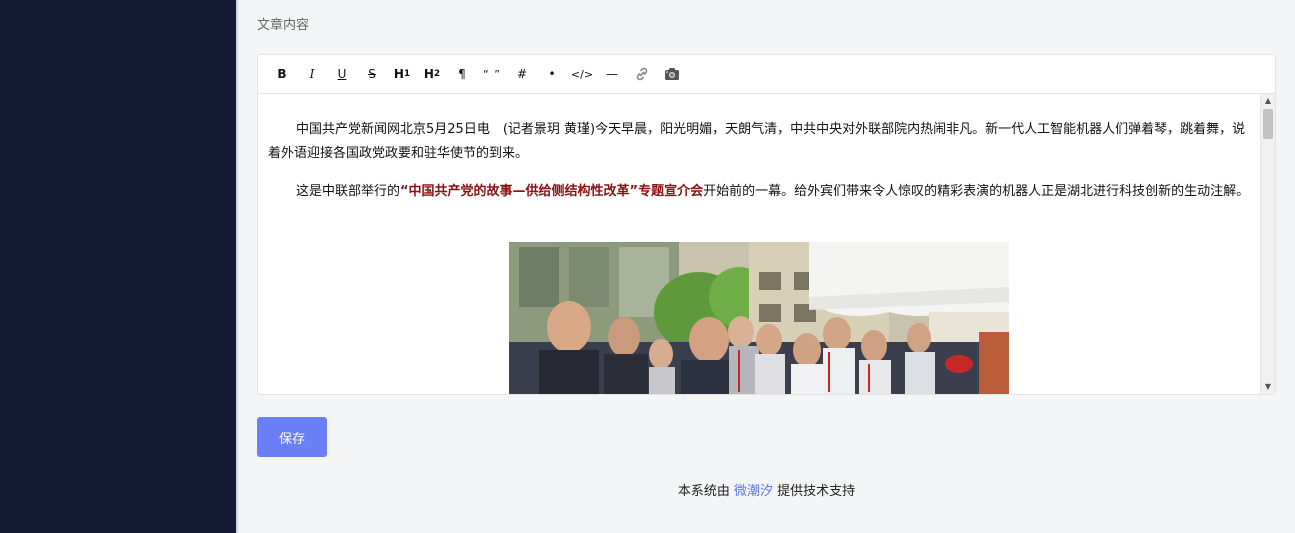  I want to click on save-button: 保存, so click(292, 437).